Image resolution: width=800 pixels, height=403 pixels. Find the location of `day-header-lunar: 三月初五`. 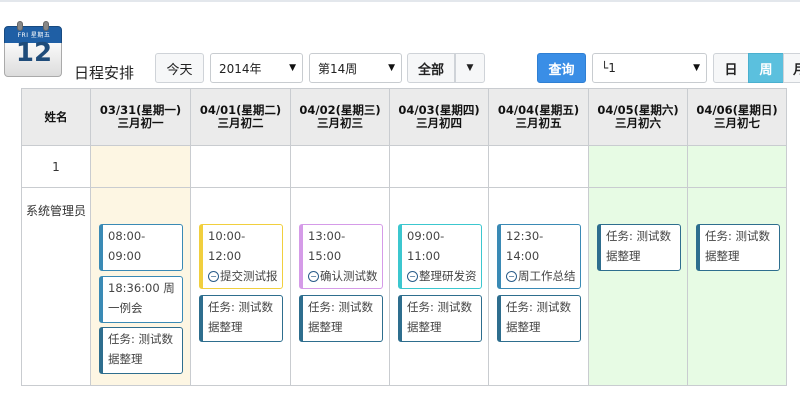

day-header-lunar: 三月初五 is located at coordinates (538, 123).